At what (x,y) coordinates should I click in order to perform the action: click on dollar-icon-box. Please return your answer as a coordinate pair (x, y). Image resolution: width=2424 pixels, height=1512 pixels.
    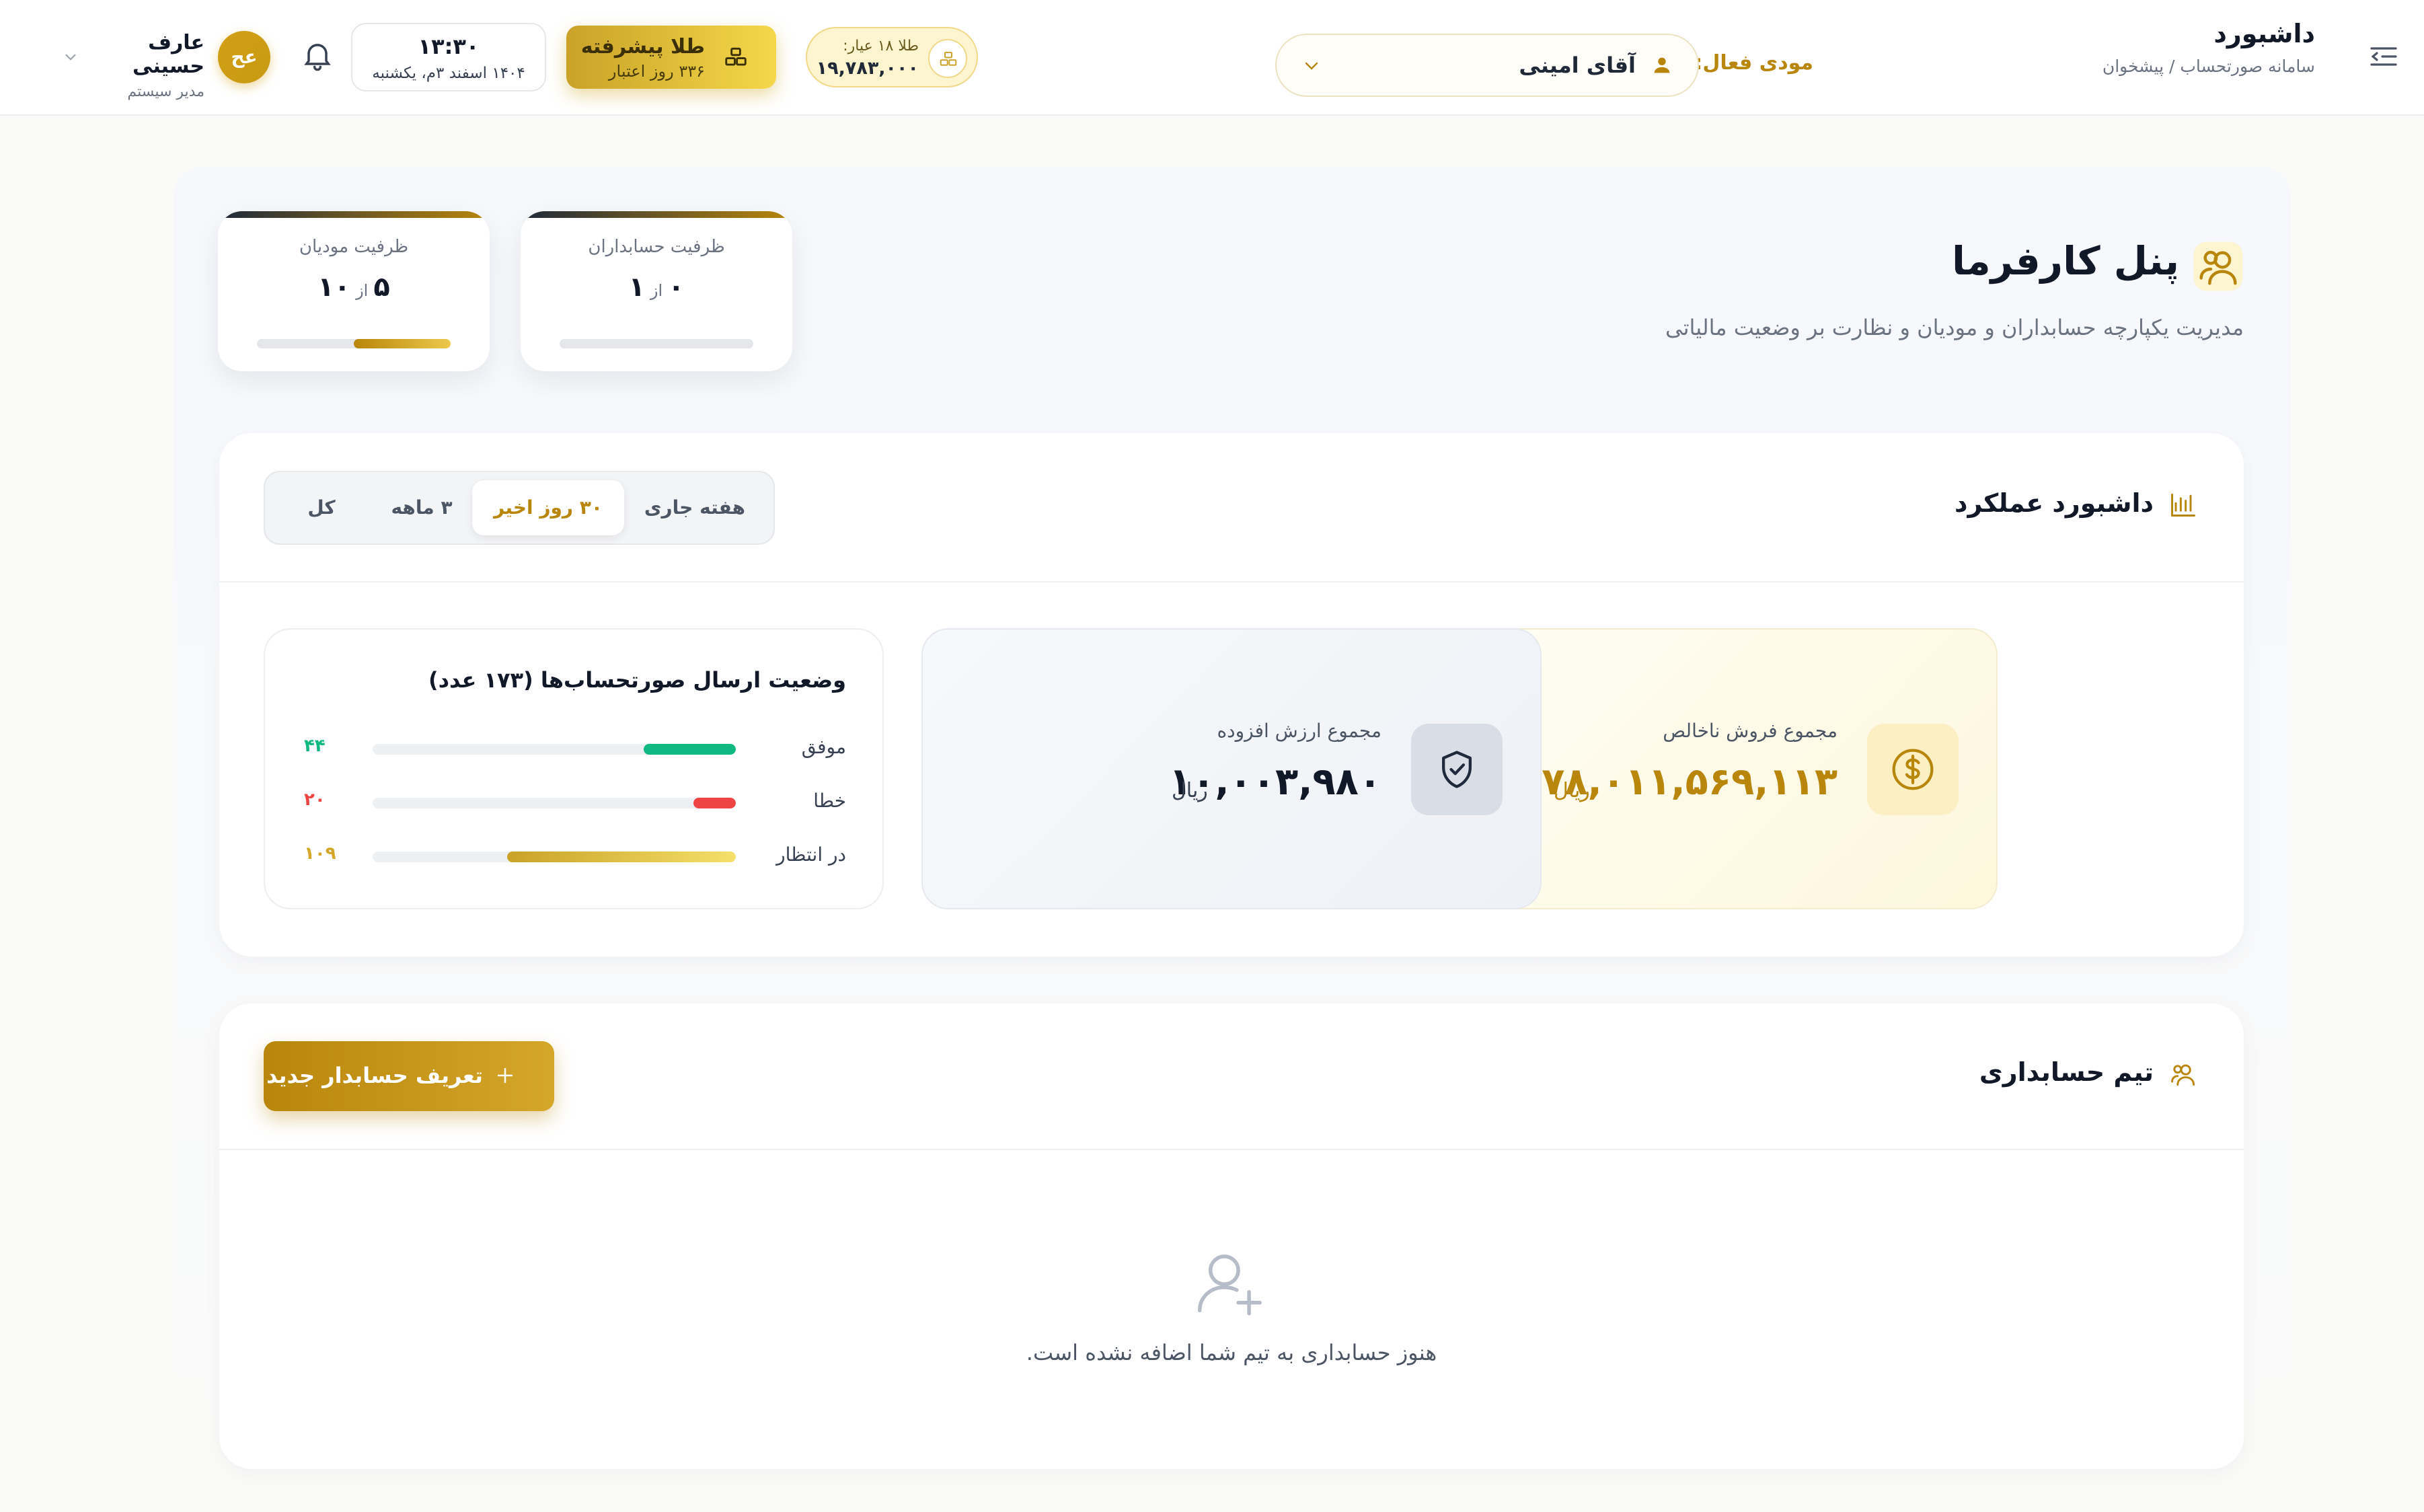
    Looking at the image, I should click on (1913, 769).